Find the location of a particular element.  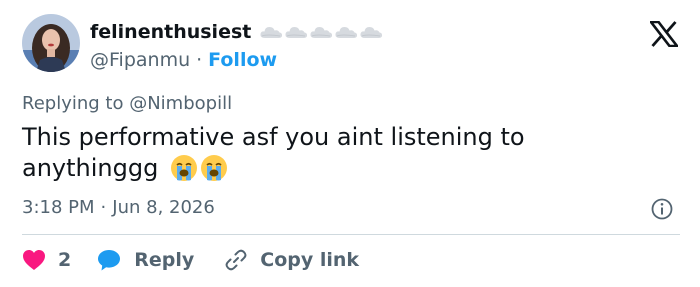

copy-link-button: Copy link is located at coordinates (291, 260).